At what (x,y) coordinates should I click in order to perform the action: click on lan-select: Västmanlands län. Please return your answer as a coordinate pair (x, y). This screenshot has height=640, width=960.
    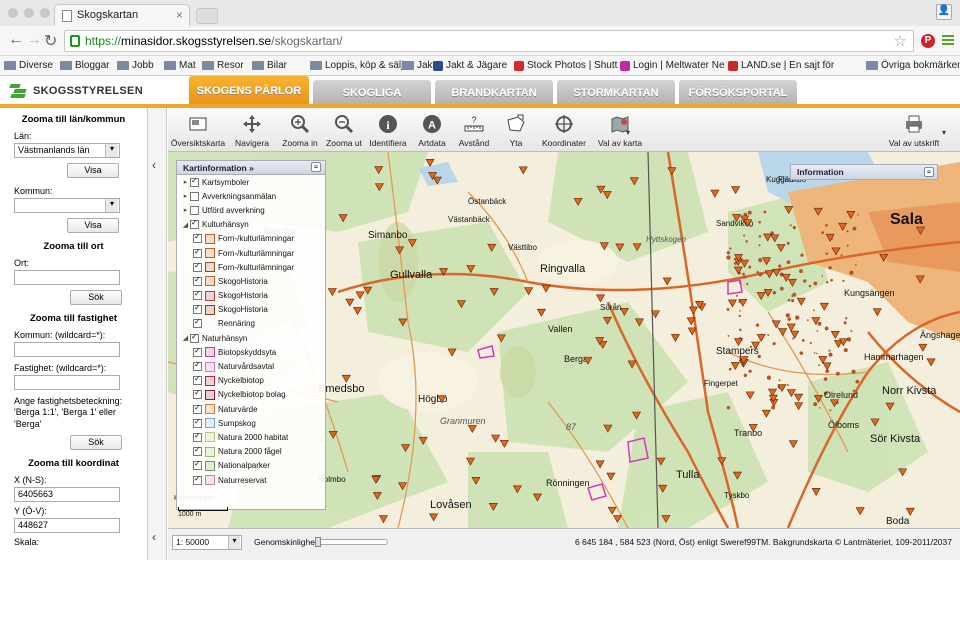
    Looking at the image, I should click on (67, 150).